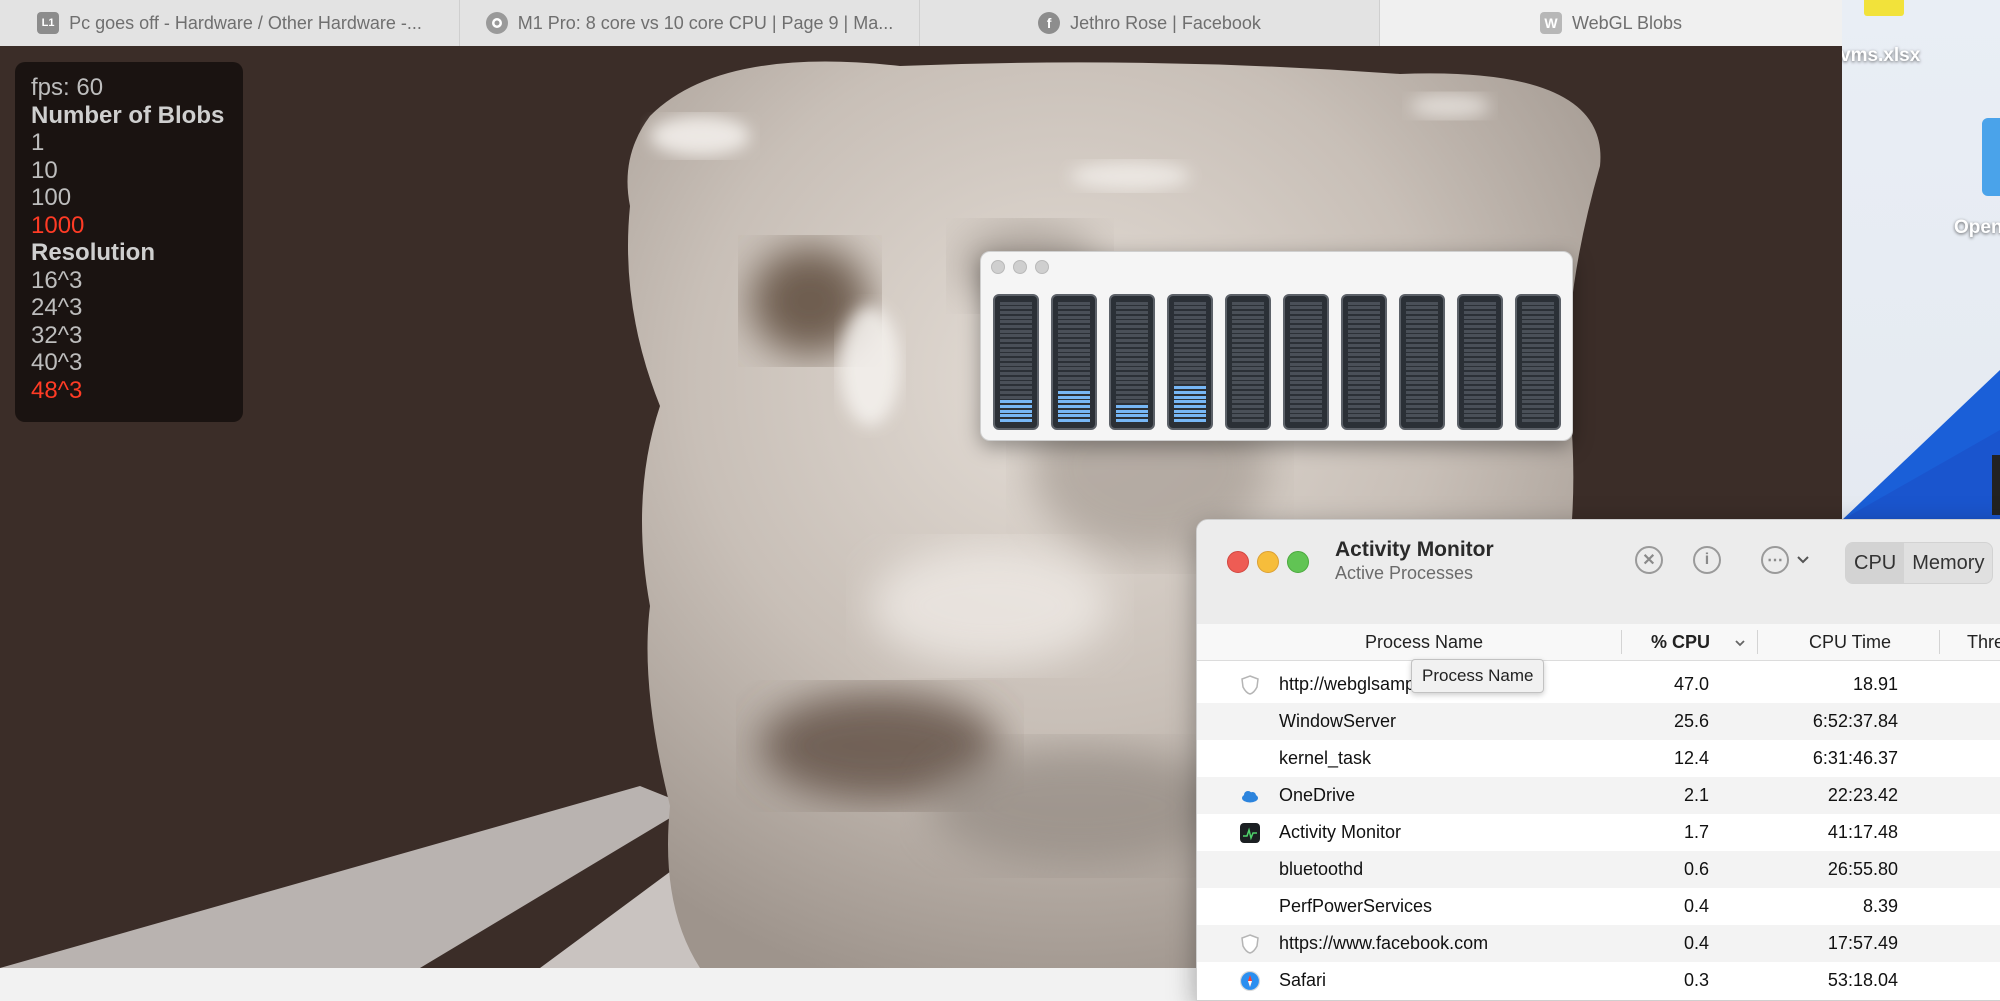  What do you see at coordinates (129, 336) in the screenshot?
I see `resolution-option: 32^3` at bounding box center [129, 336].